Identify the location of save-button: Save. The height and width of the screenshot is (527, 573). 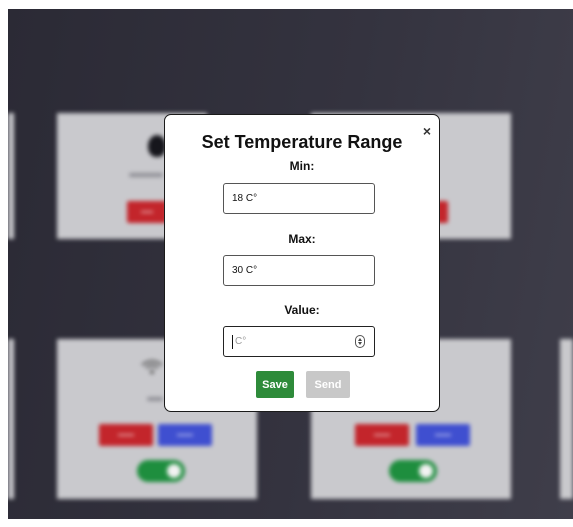
(275, 384).